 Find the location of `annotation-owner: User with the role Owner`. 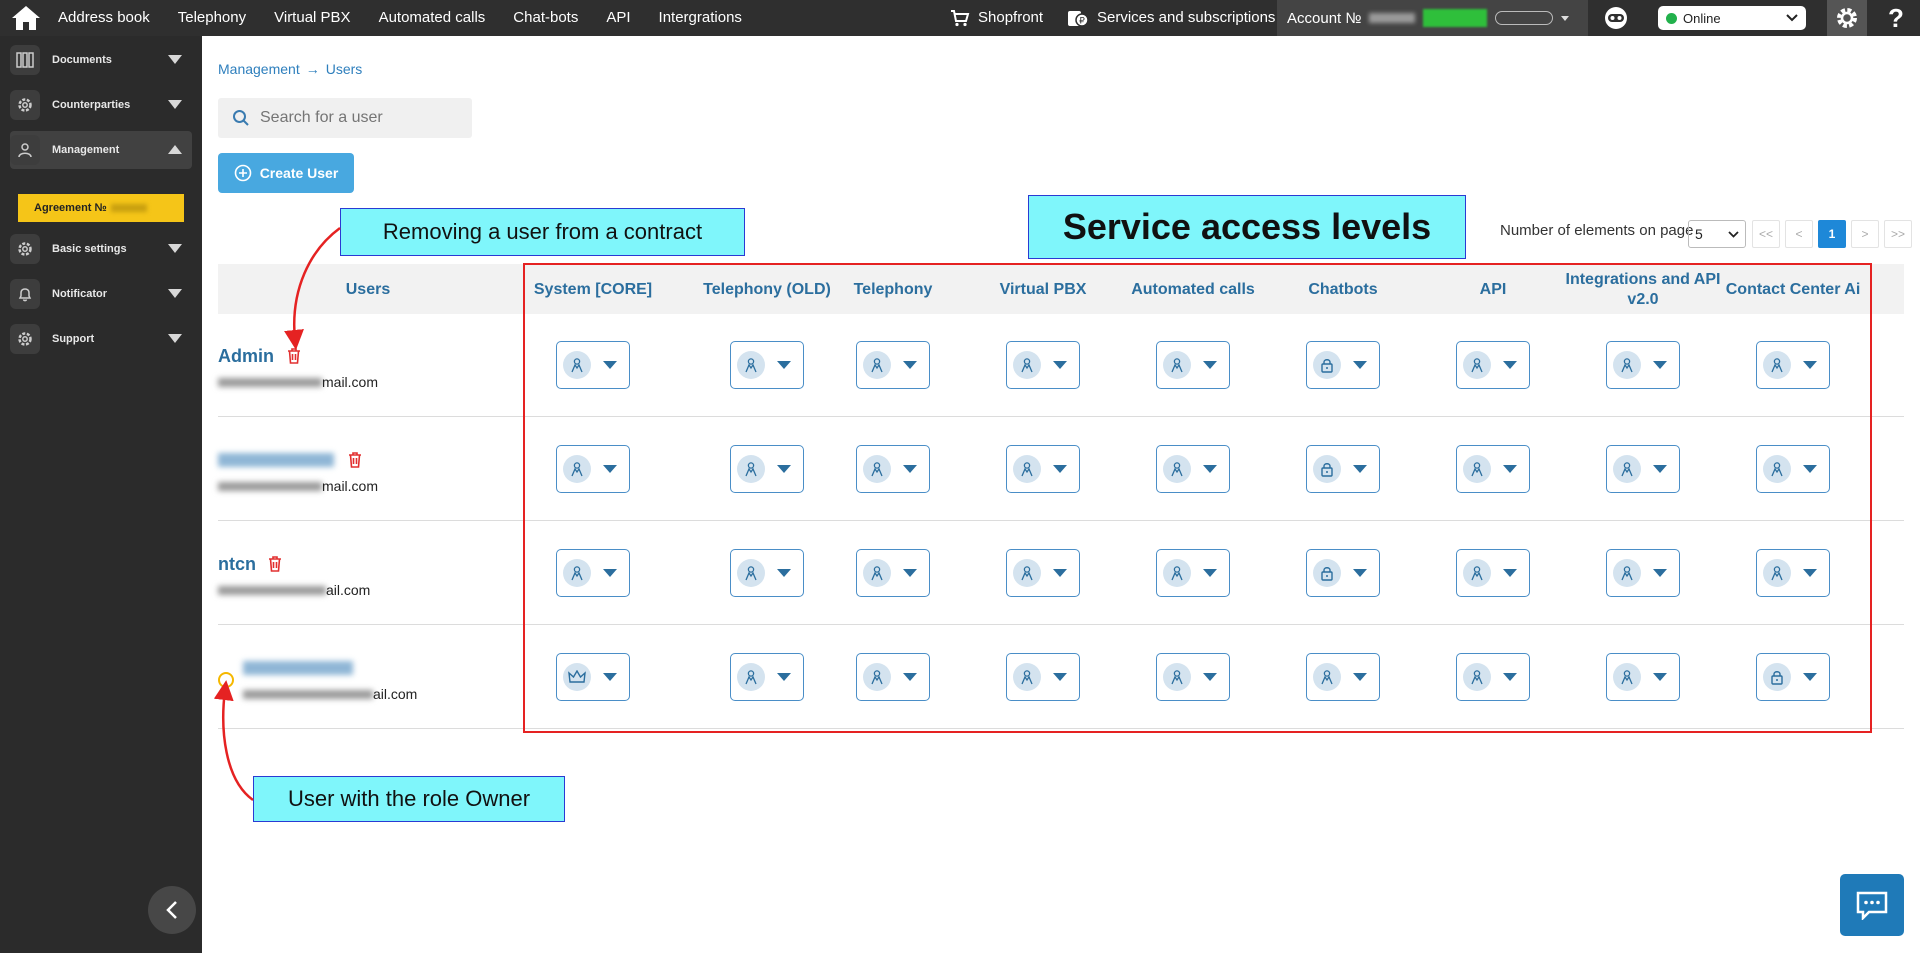

annotation-owner: User with the role Owner is located at coordinates (409, 799).